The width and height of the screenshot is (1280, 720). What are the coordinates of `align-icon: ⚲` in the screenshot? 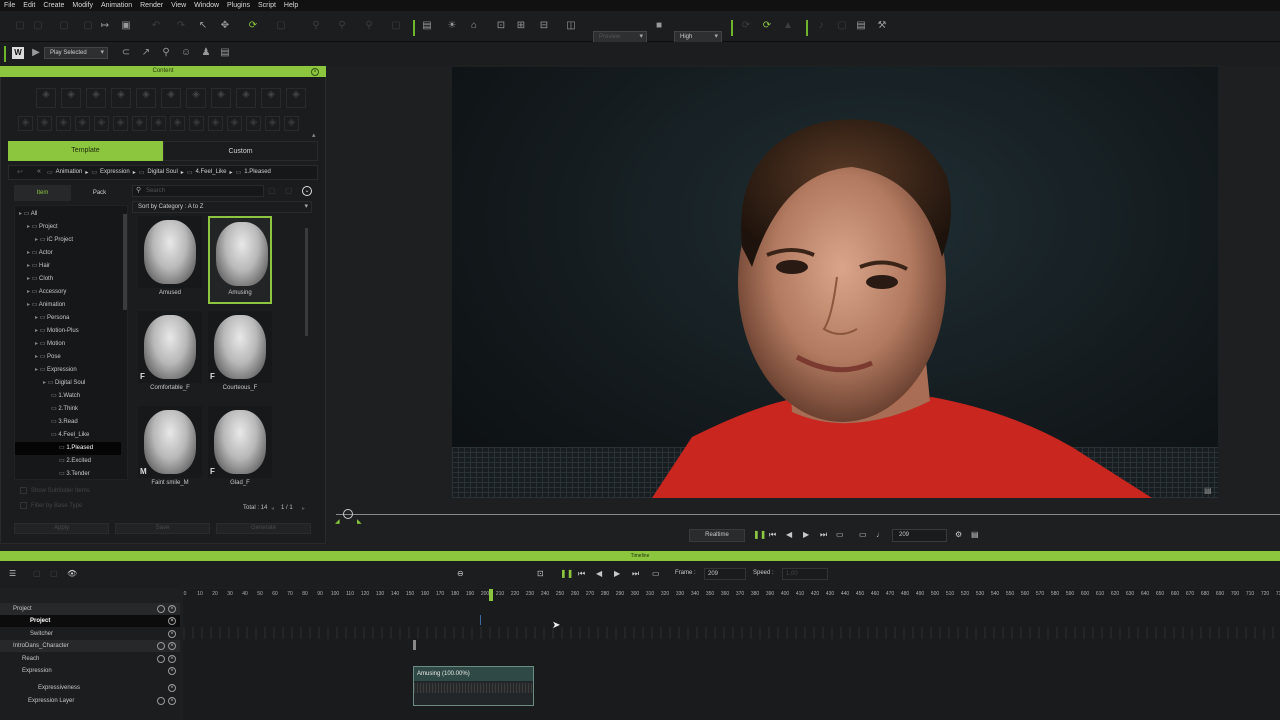 It's located at (369, 26).